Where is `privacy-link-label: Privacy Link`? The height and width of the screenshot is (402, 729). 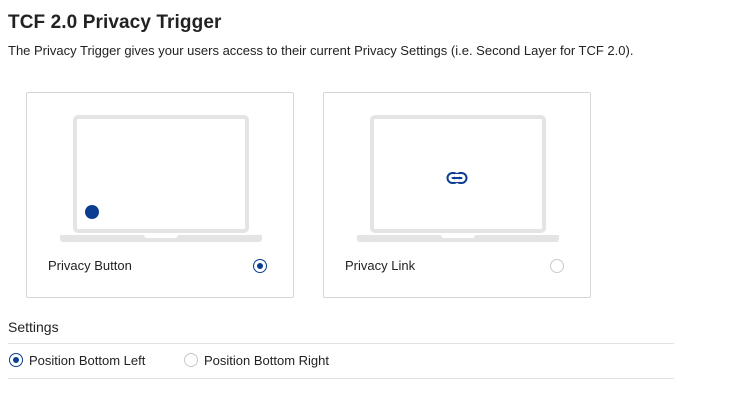 privacy-link-label: Privacy Link is located at coordinates (380, 265).